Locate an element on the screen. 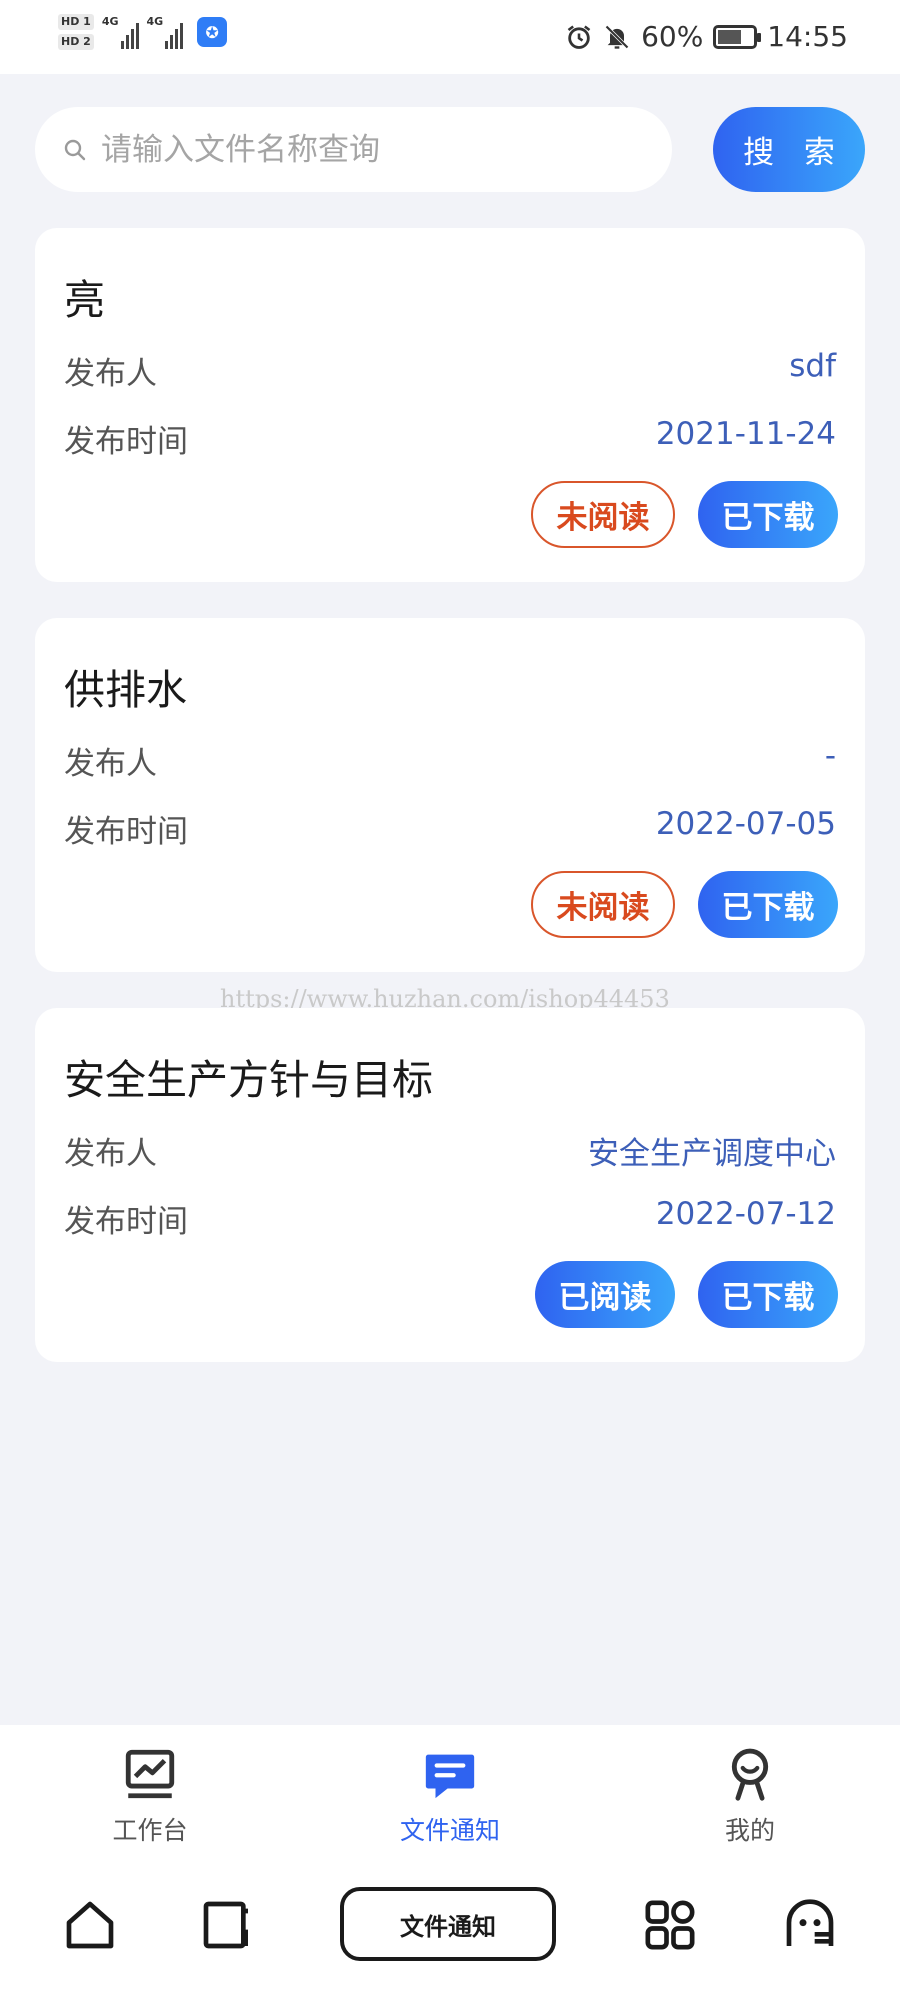 The image size is (900, 2000). tab-workbench: 工作台 is located at coordinates (150, 1796).